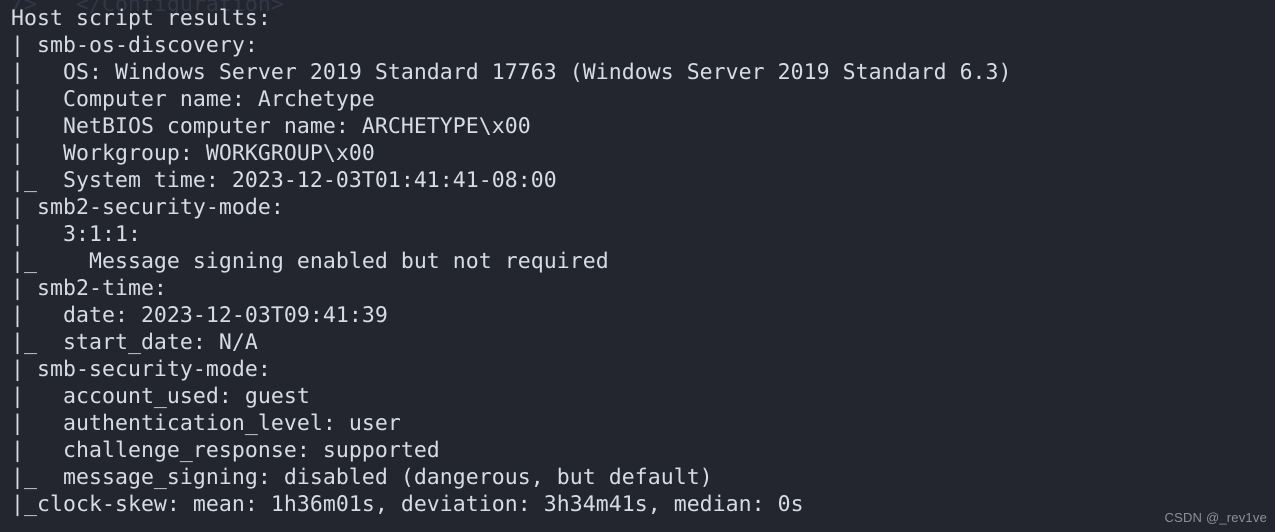  I want to click on output-line: | smb2-security-mode:, so click(154, 207).